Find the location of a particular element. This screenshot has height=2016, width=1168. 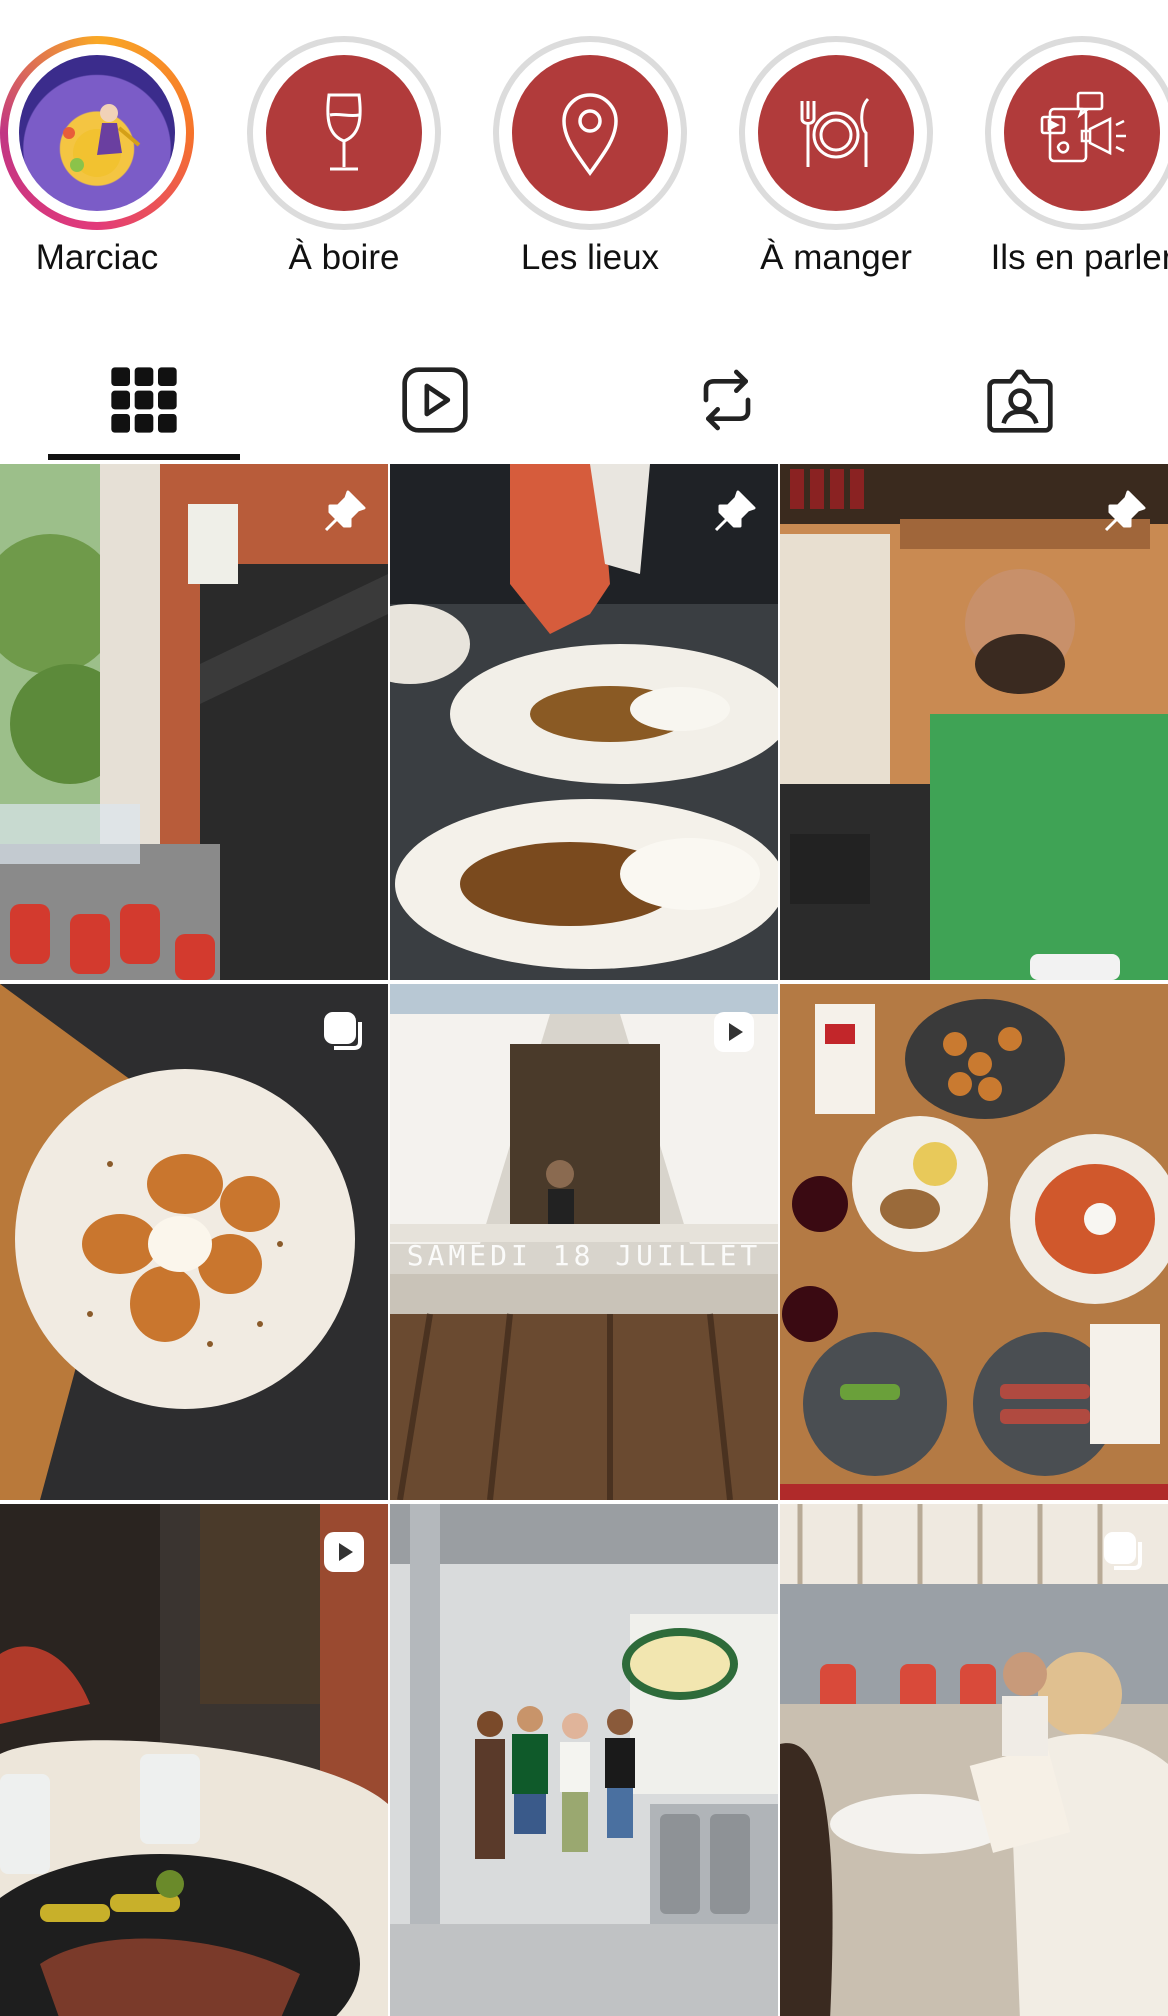

highlight-label: À manger is located at coordinates (836, 257).